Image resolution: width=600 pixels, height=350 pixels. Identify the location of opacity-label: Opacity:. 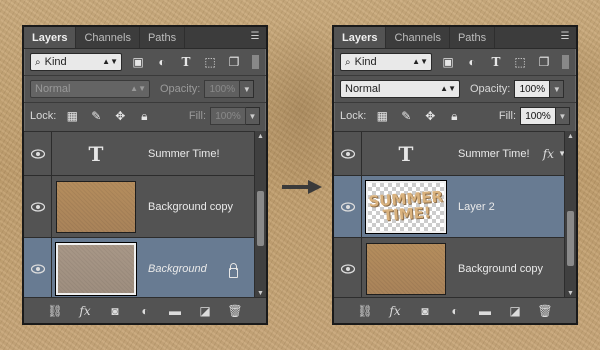
(180, 89).